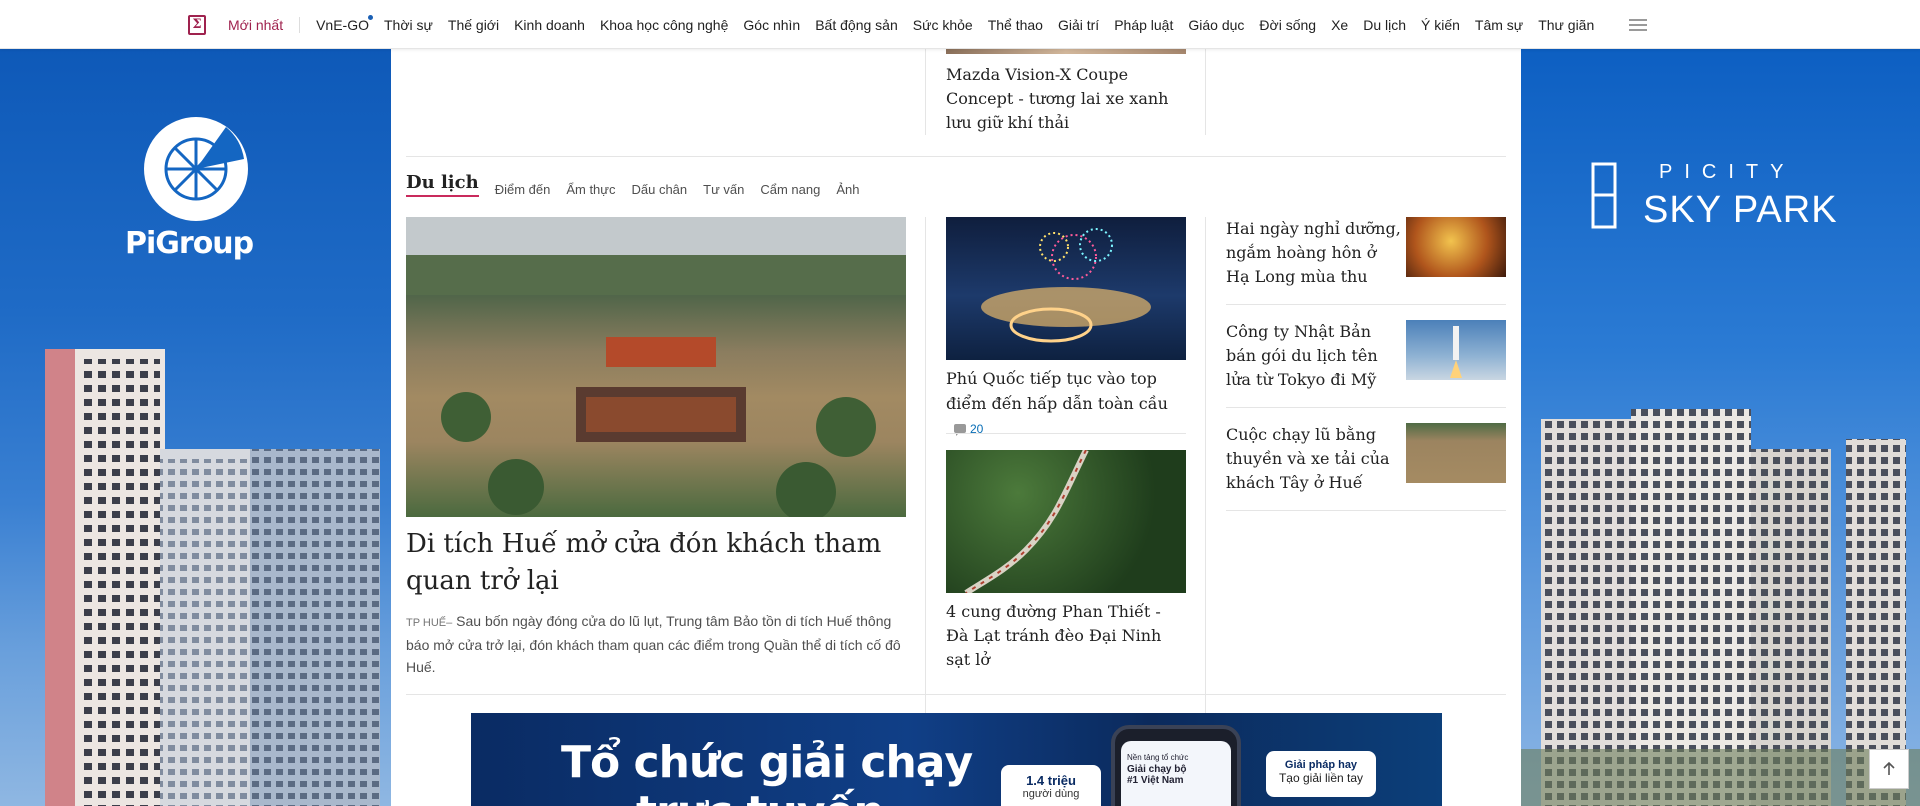  Describe the element at coordinates (943, 25) in the screenshot. I see `nav-suc-khoe: Sức khỏe` at that location.